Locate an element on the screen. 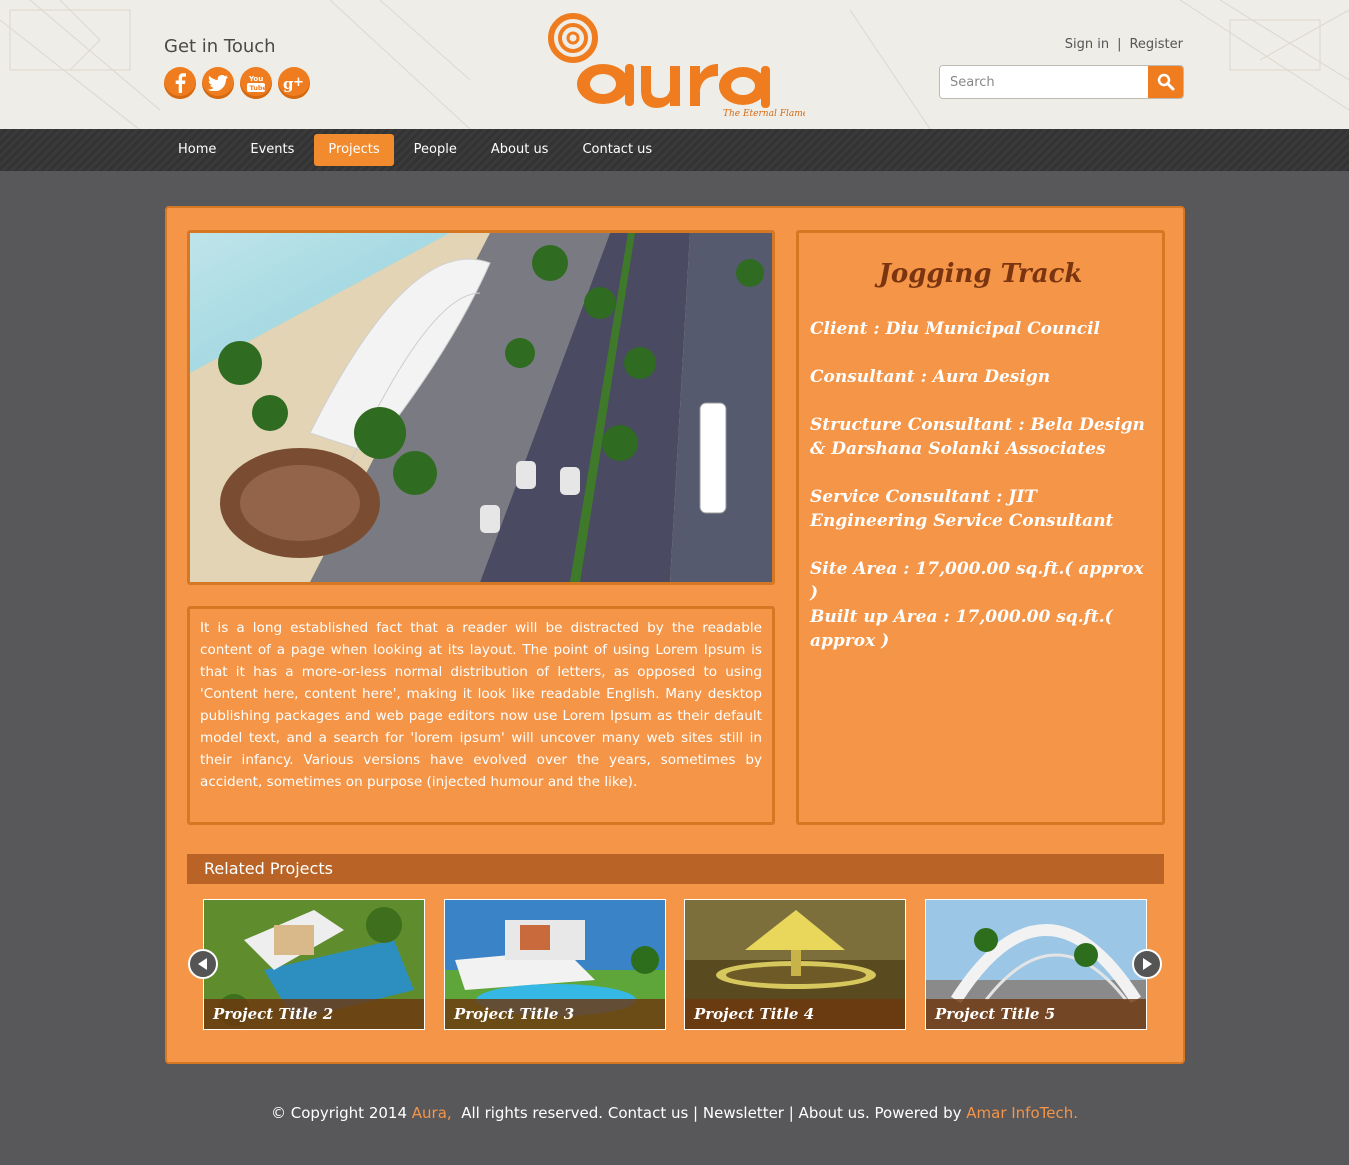  nav-item-projects: Projects is located at coordinates (354, 150).